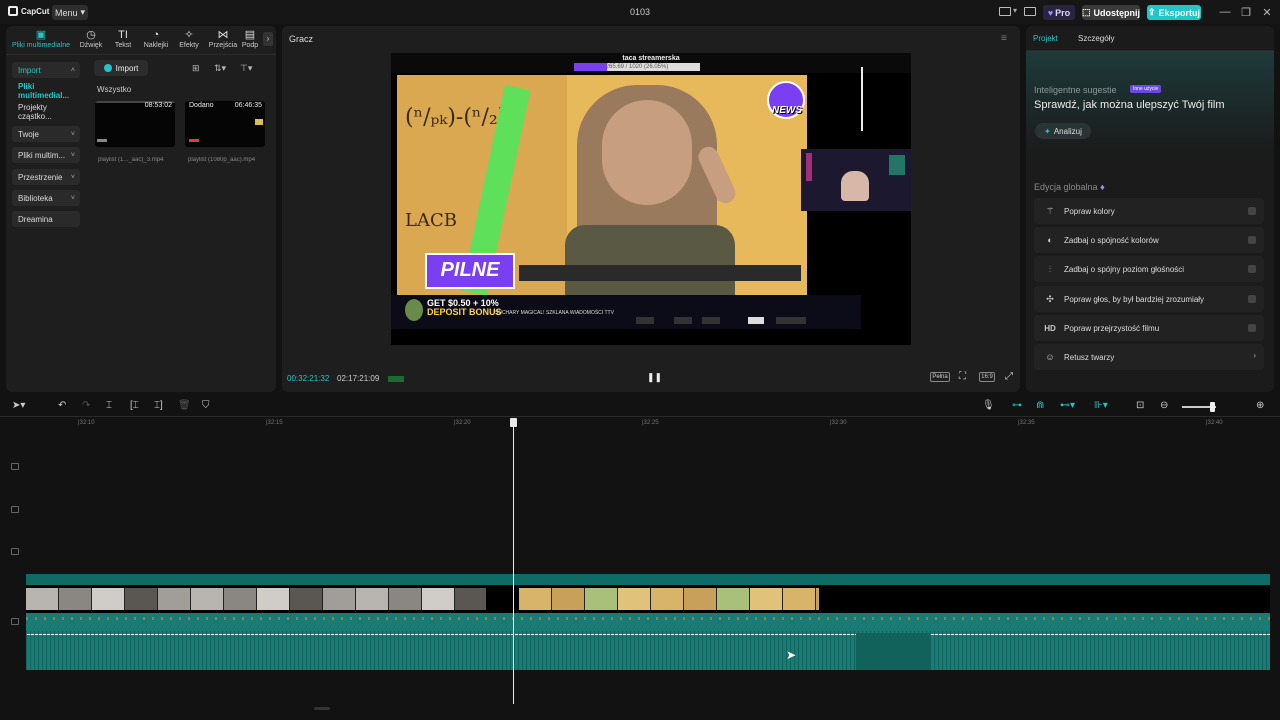 The width and height of the screenshot is (1280, 720). What do you see at coordinates (107, 68) in the screenshot?
I see `plus-circle-icon` at bounding box center [107, 68].